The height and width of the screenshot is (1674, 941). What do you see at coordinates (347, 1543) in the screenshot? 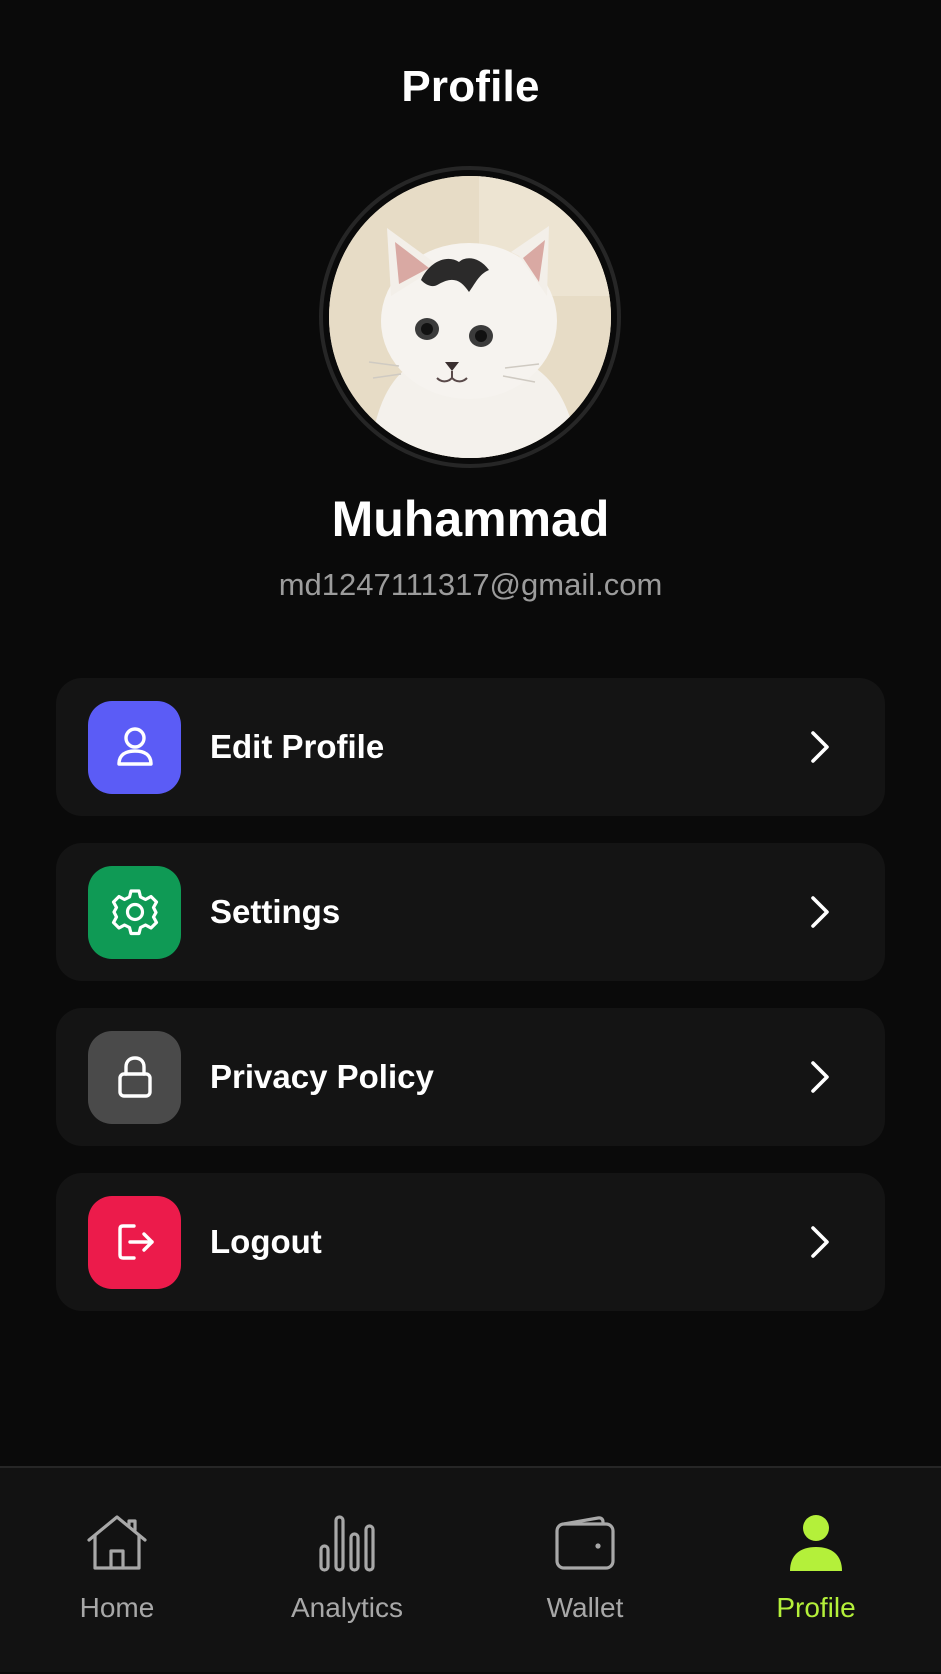
I see `bar-chart-icon` at bounding box center [347, 1543].